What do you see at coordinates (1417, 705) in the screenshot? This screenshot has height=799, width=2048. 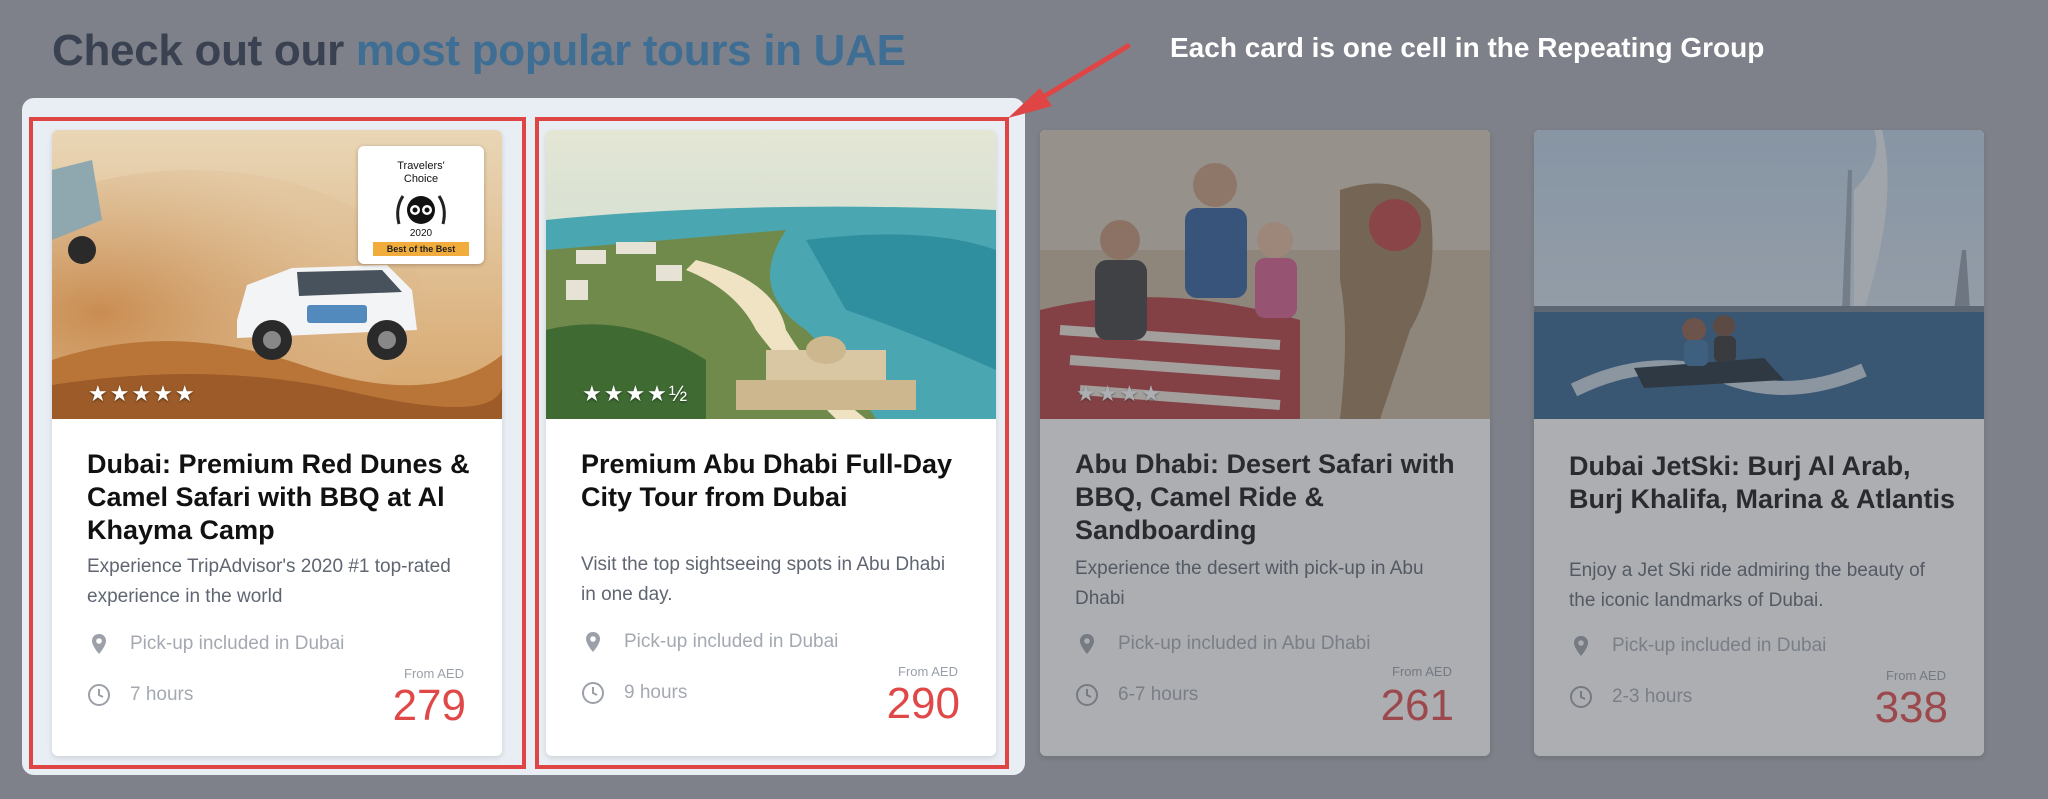 I see `price-value: 261` at bounding box center [1417, 705].